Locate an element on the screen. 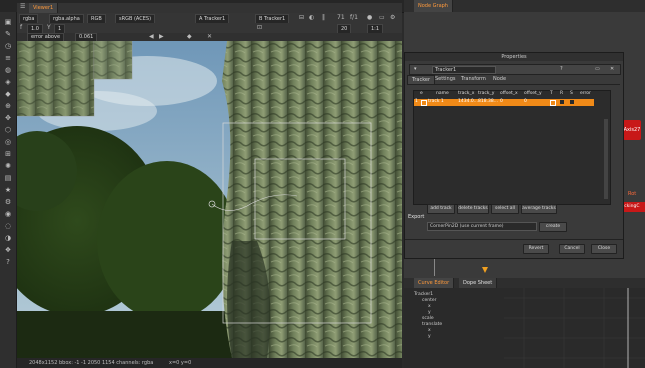  node-label: Rot is located at coordinates (632, 194).